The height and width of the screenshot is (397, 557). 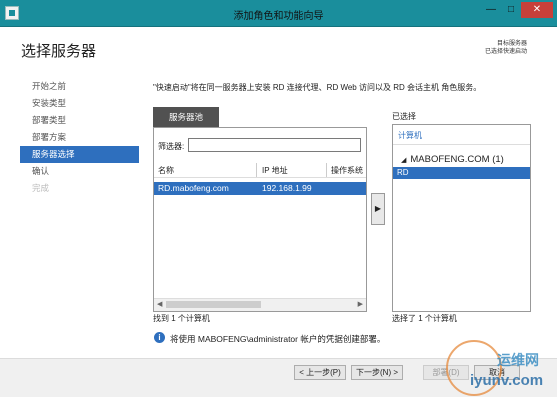 What do you see at coordinates (511, 44) in the screenshot?
I see `destination-label: 目标服务器` at bounding box center [511, 44].